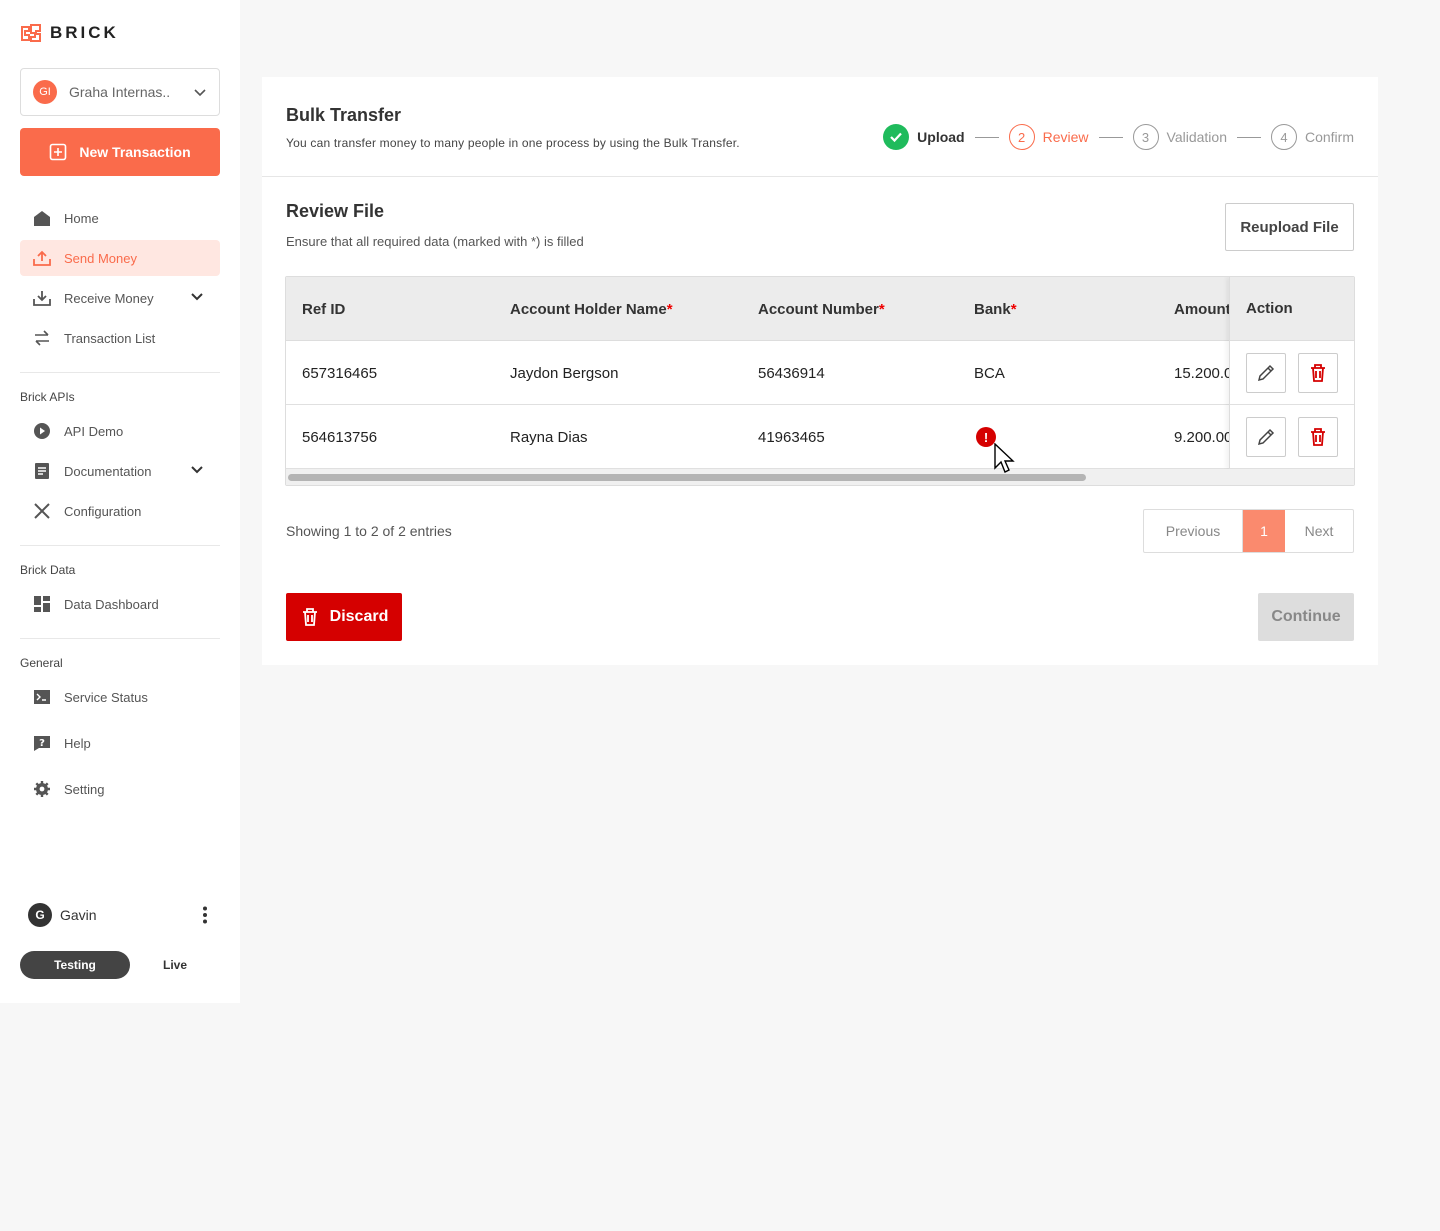 This screenshot has width=1440, height=1231. I want to click on step-number: 4, so click(1283, 137).